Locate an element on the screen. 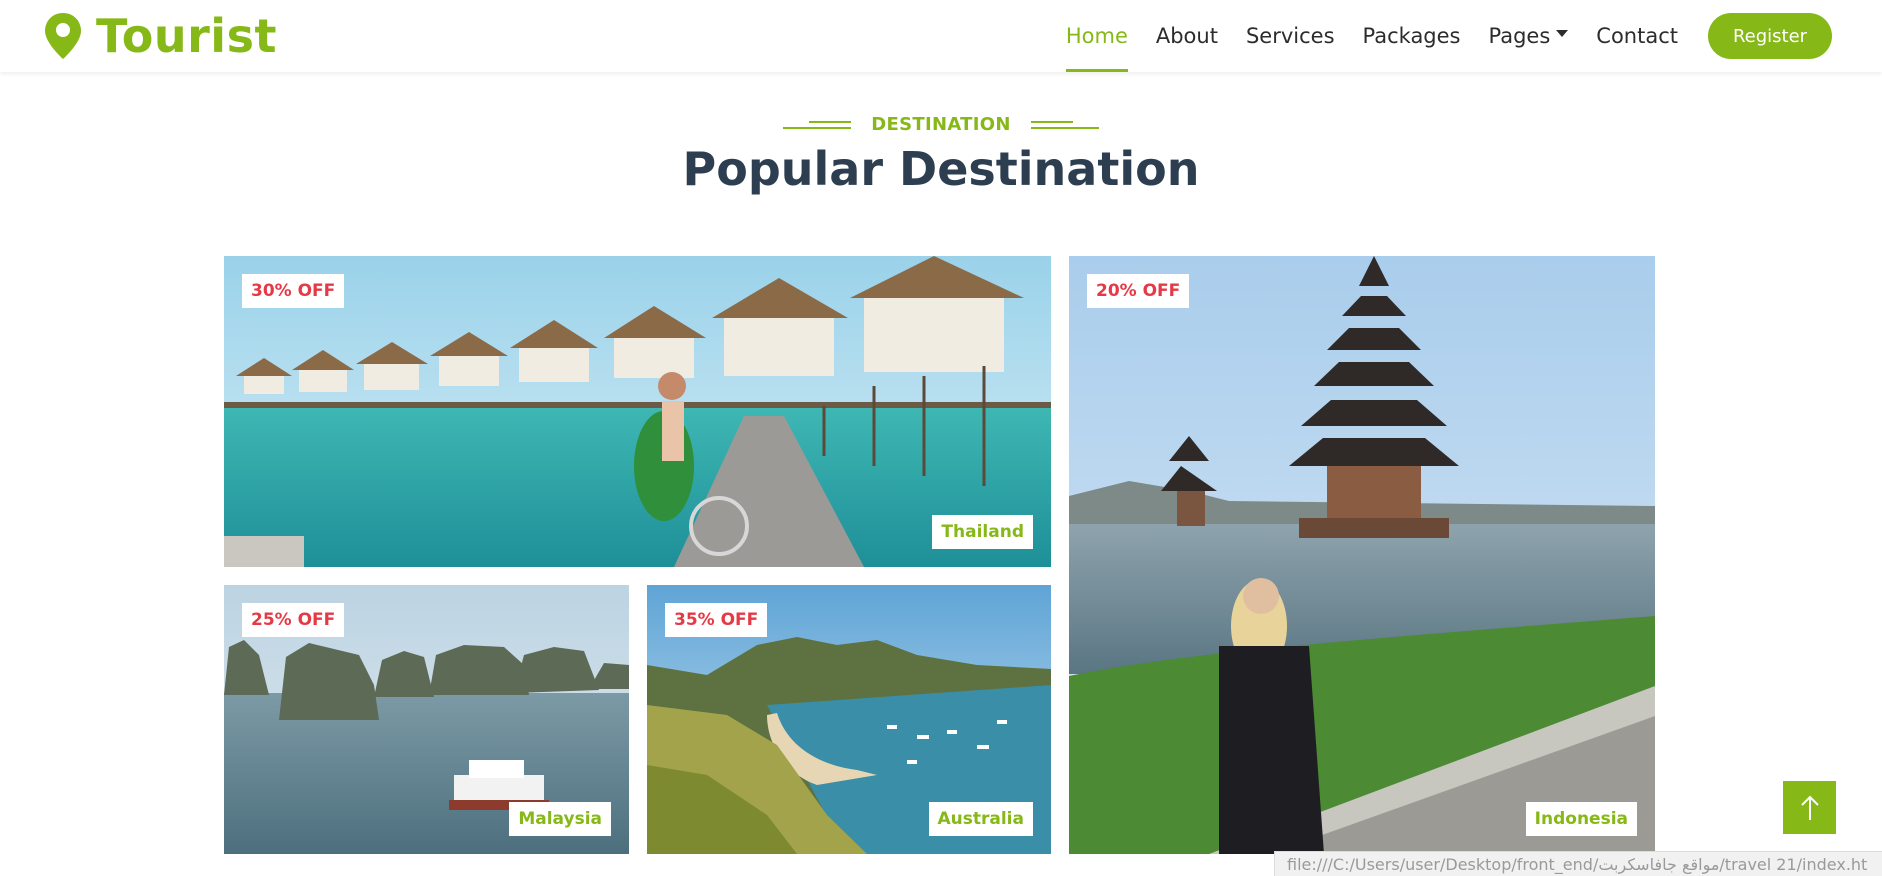 Image resolution: width=1882 pixels, height=876 pixels. nav-pages-dropdown: Pages is located at coordinates (1529, 36).